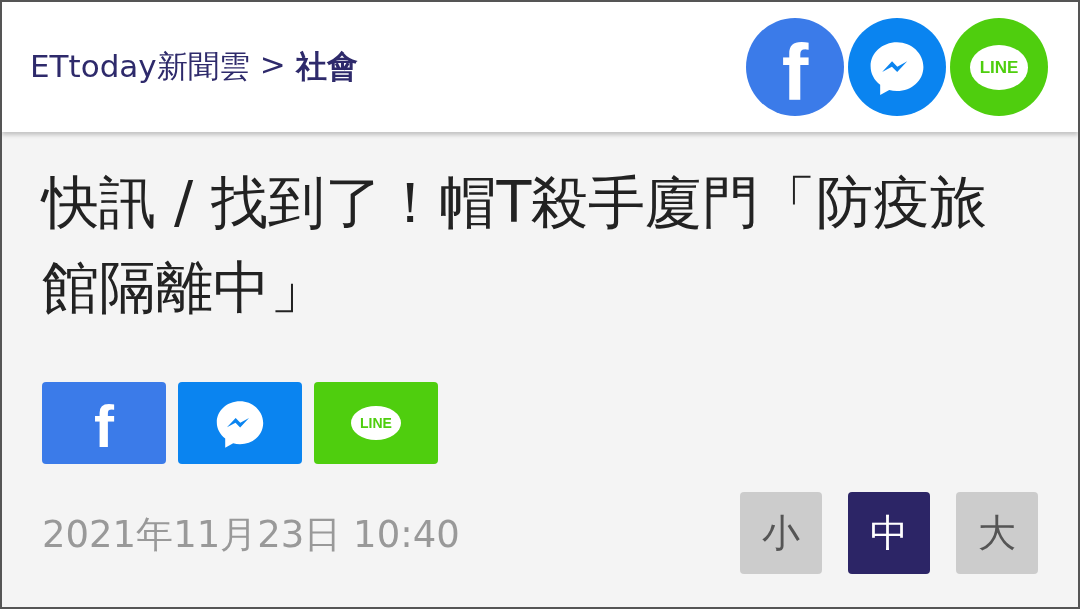 This screenshot has height=609, width=1080. Describe the element at coordinates (272, 67) in the screenshot. I see `breadcrumb-link: >` at that location.